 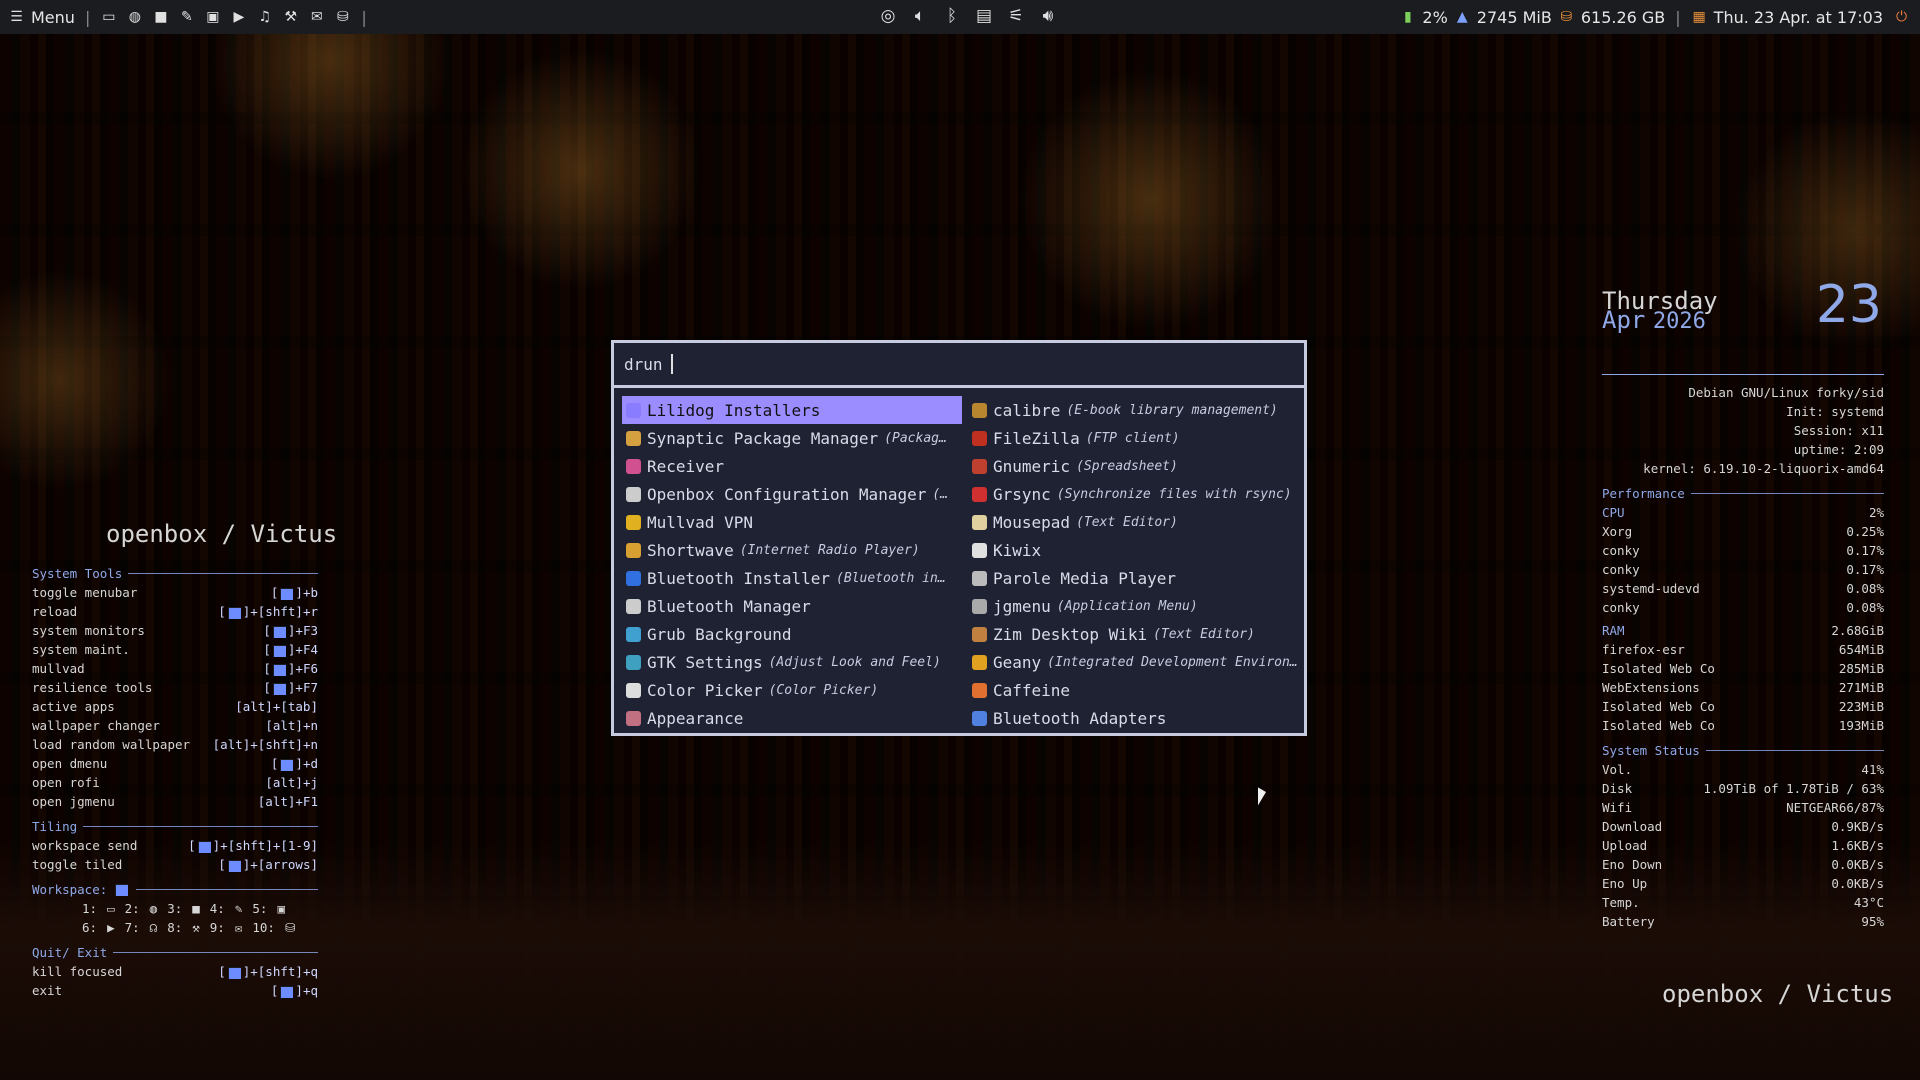 I want to click on rofi-item: Mousepad (Text Editor), so click(x=1138, y=522).